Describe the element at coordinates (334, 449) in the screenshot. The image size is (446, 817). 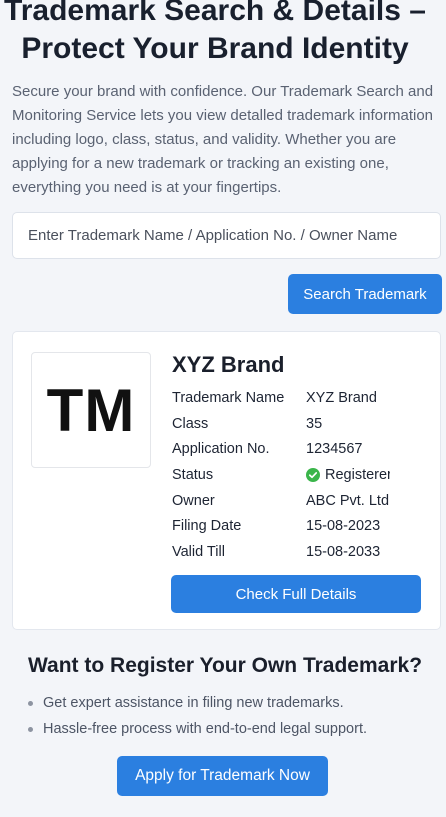
I see `detail-value: 1234567` at that location.